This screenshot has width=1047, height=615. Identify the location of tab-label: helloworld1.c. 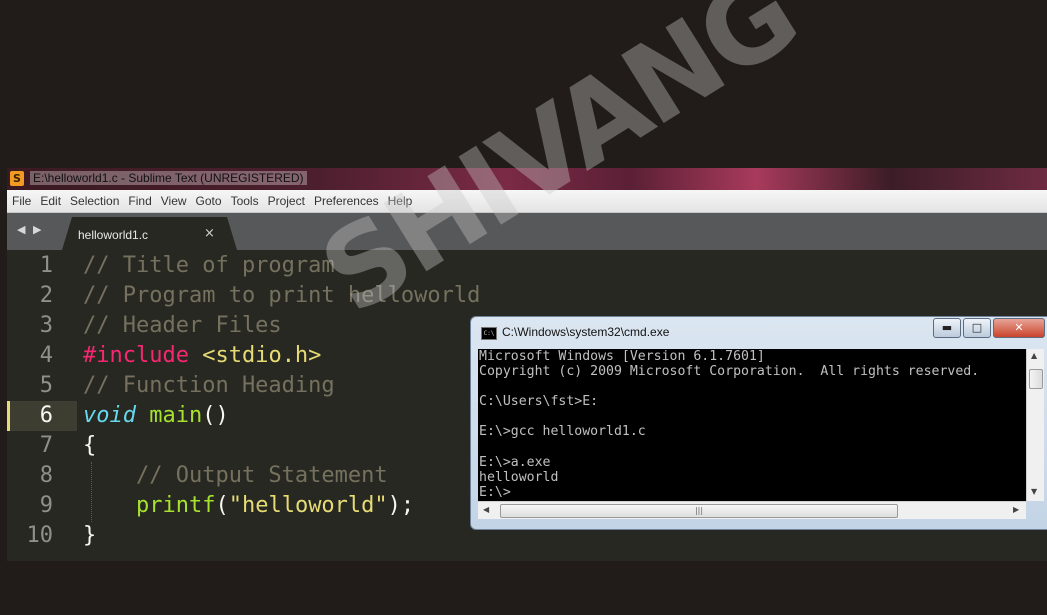
(113, 235).